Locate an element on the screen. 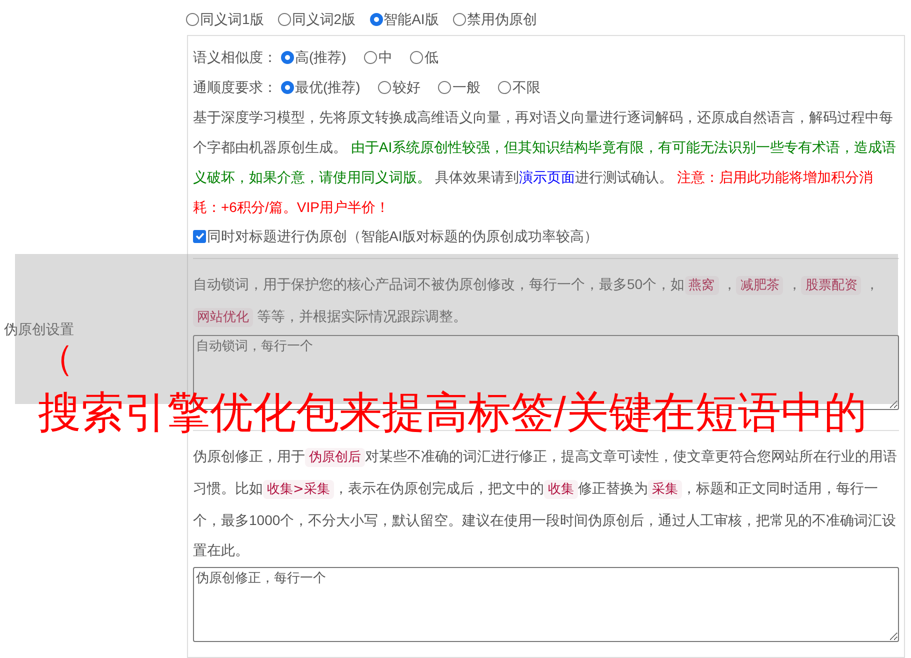 This screenshot has width=911, height=658. option-label: 同义词2版 is located at coordinates (324, 19).